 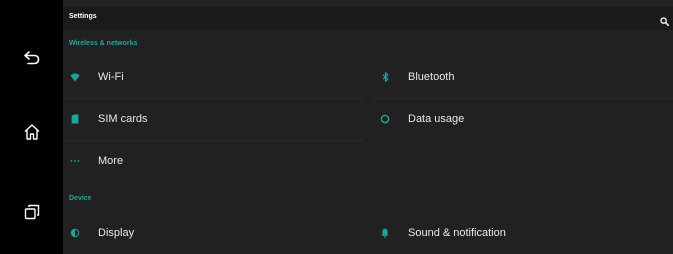 What do you see at coordinates (75, 233) in the screenshot?
I see `display-brightness-icon` at bounding box center [75, 233].